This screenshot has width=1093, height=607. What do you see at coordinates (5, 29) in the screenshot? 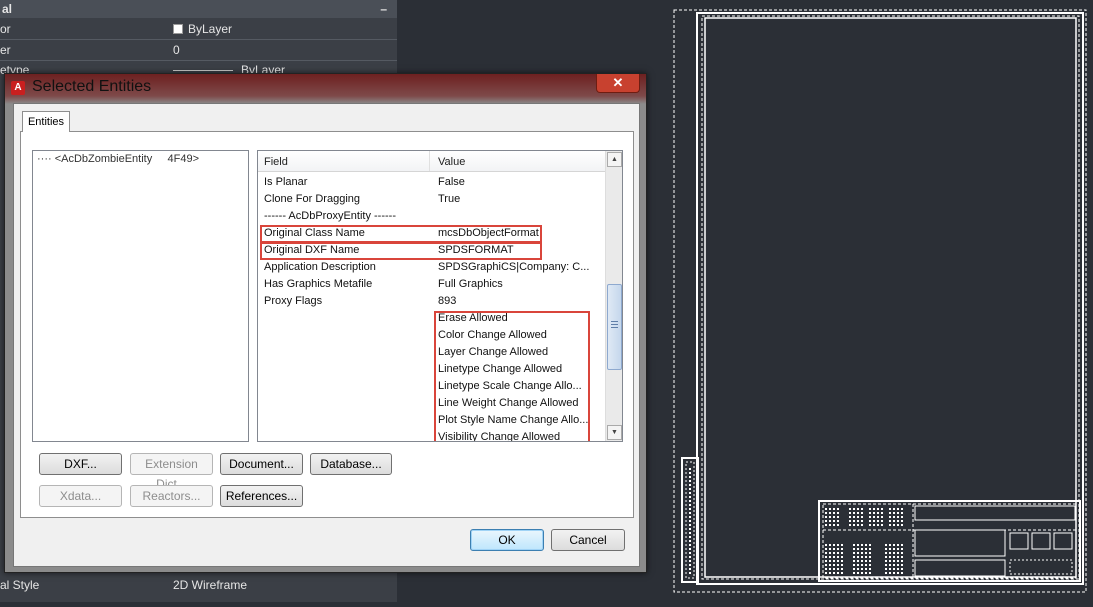
I see `property-label: or` at bounding box center [5, 29].